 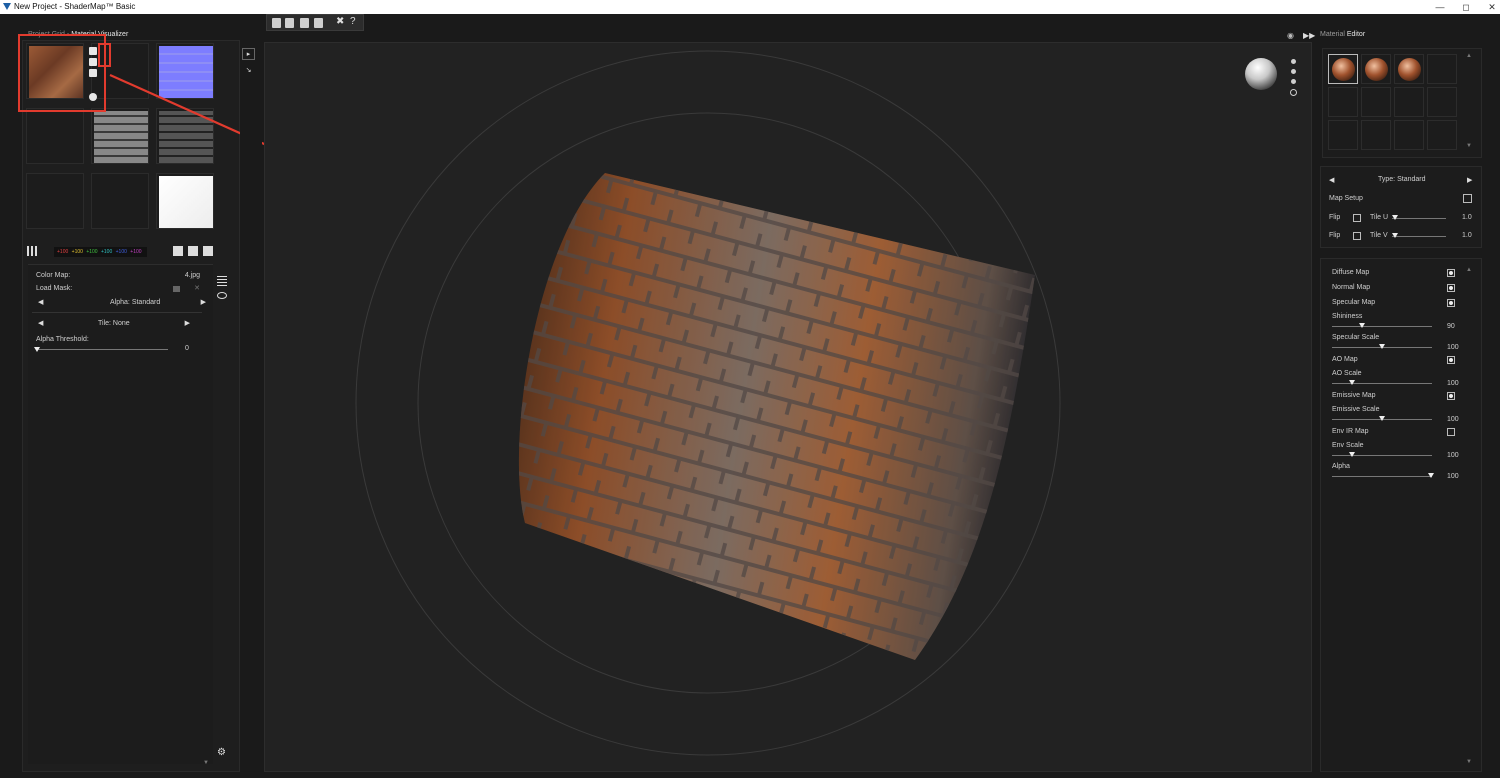 What do you see at coordinates (1451, 288) in the screenshot?
I see `normal-map-checkbox` at bounding box center [1451, 288].